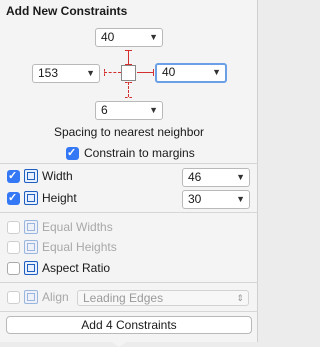 This screenshot has width=320, height=347. I want to click on right-spacing-combo: 40 ▼, so click(191, 73).